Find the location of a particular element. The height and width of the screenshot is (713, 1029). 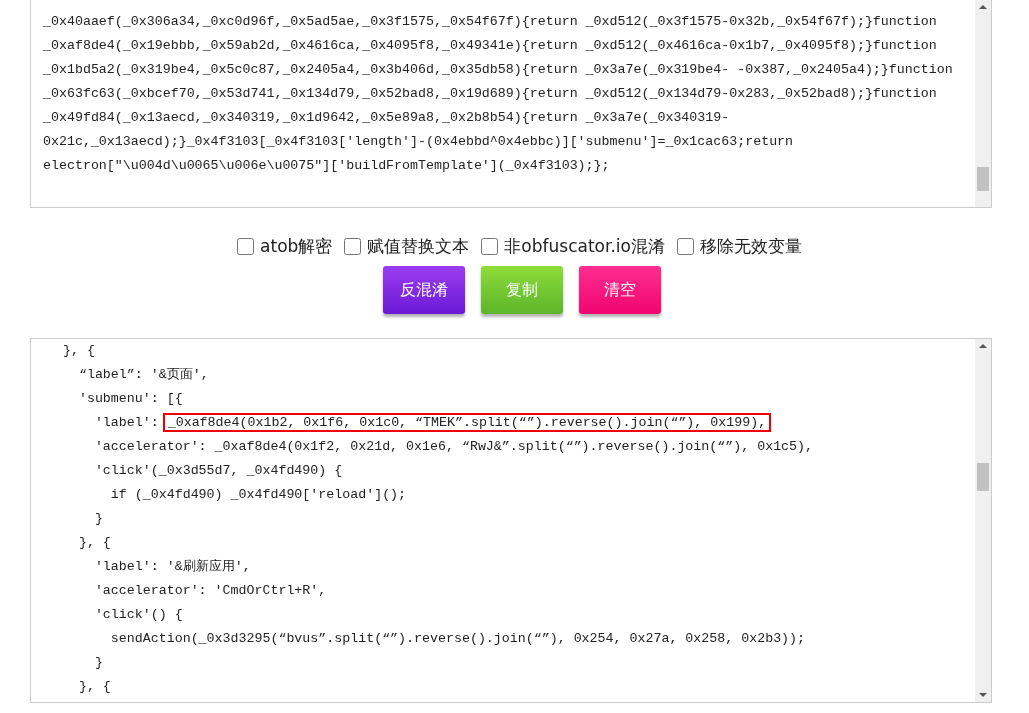

code-text: 'label': is located at coordinates (126, 422).